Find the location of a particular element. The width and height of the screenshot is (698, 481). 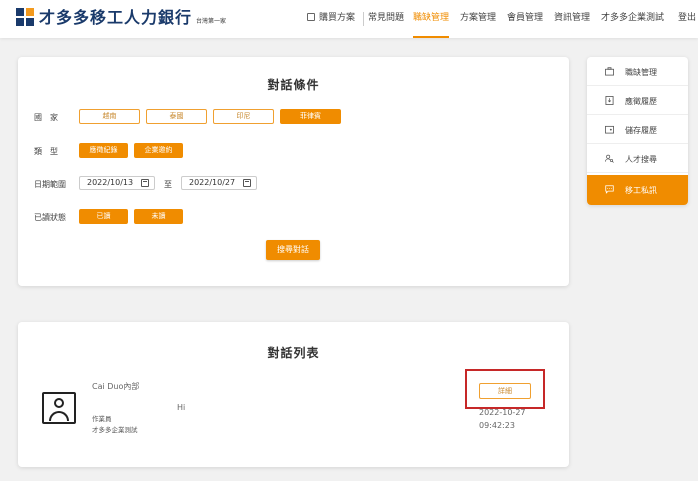

brand-logo: 才多多移工人力銀行 台灣第一家 is located at coordinates (121, 18).